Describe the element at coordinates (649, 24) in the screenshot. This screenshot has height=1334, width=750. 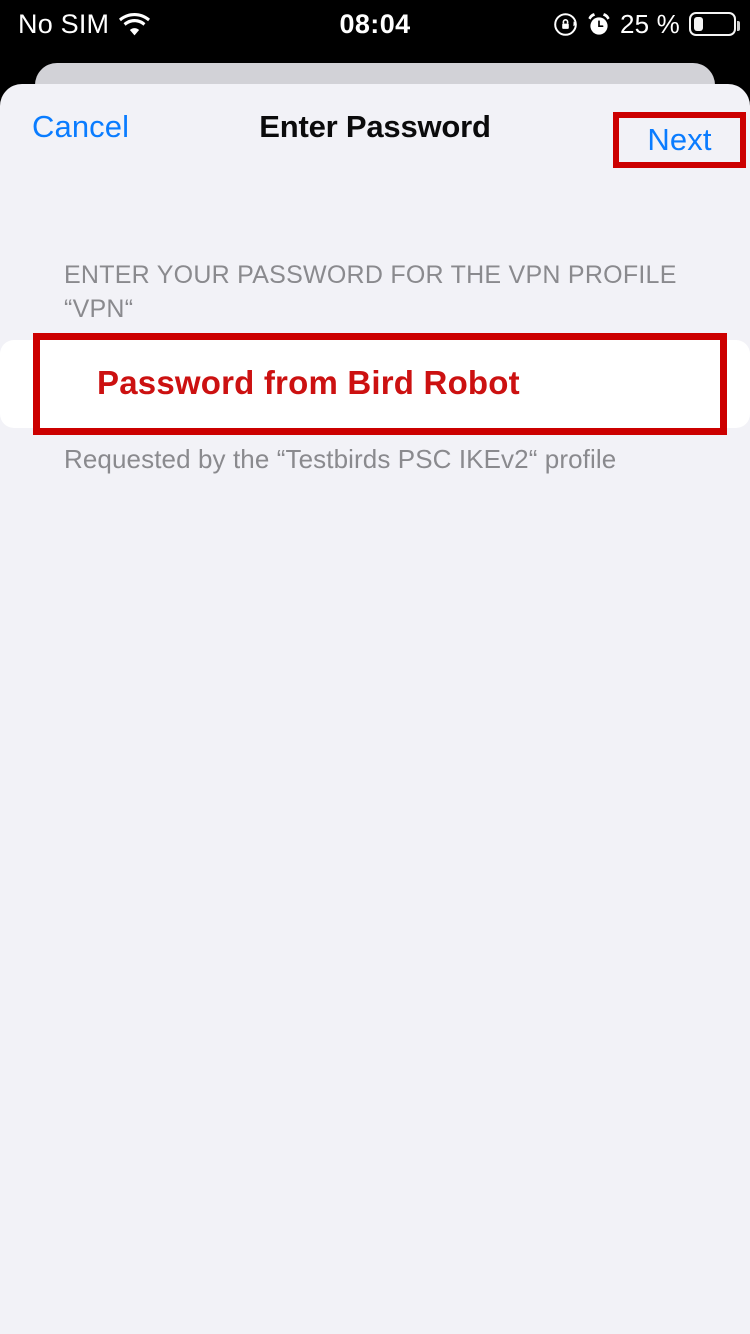
I see `battery-percentage-label: 25 %` at that location.